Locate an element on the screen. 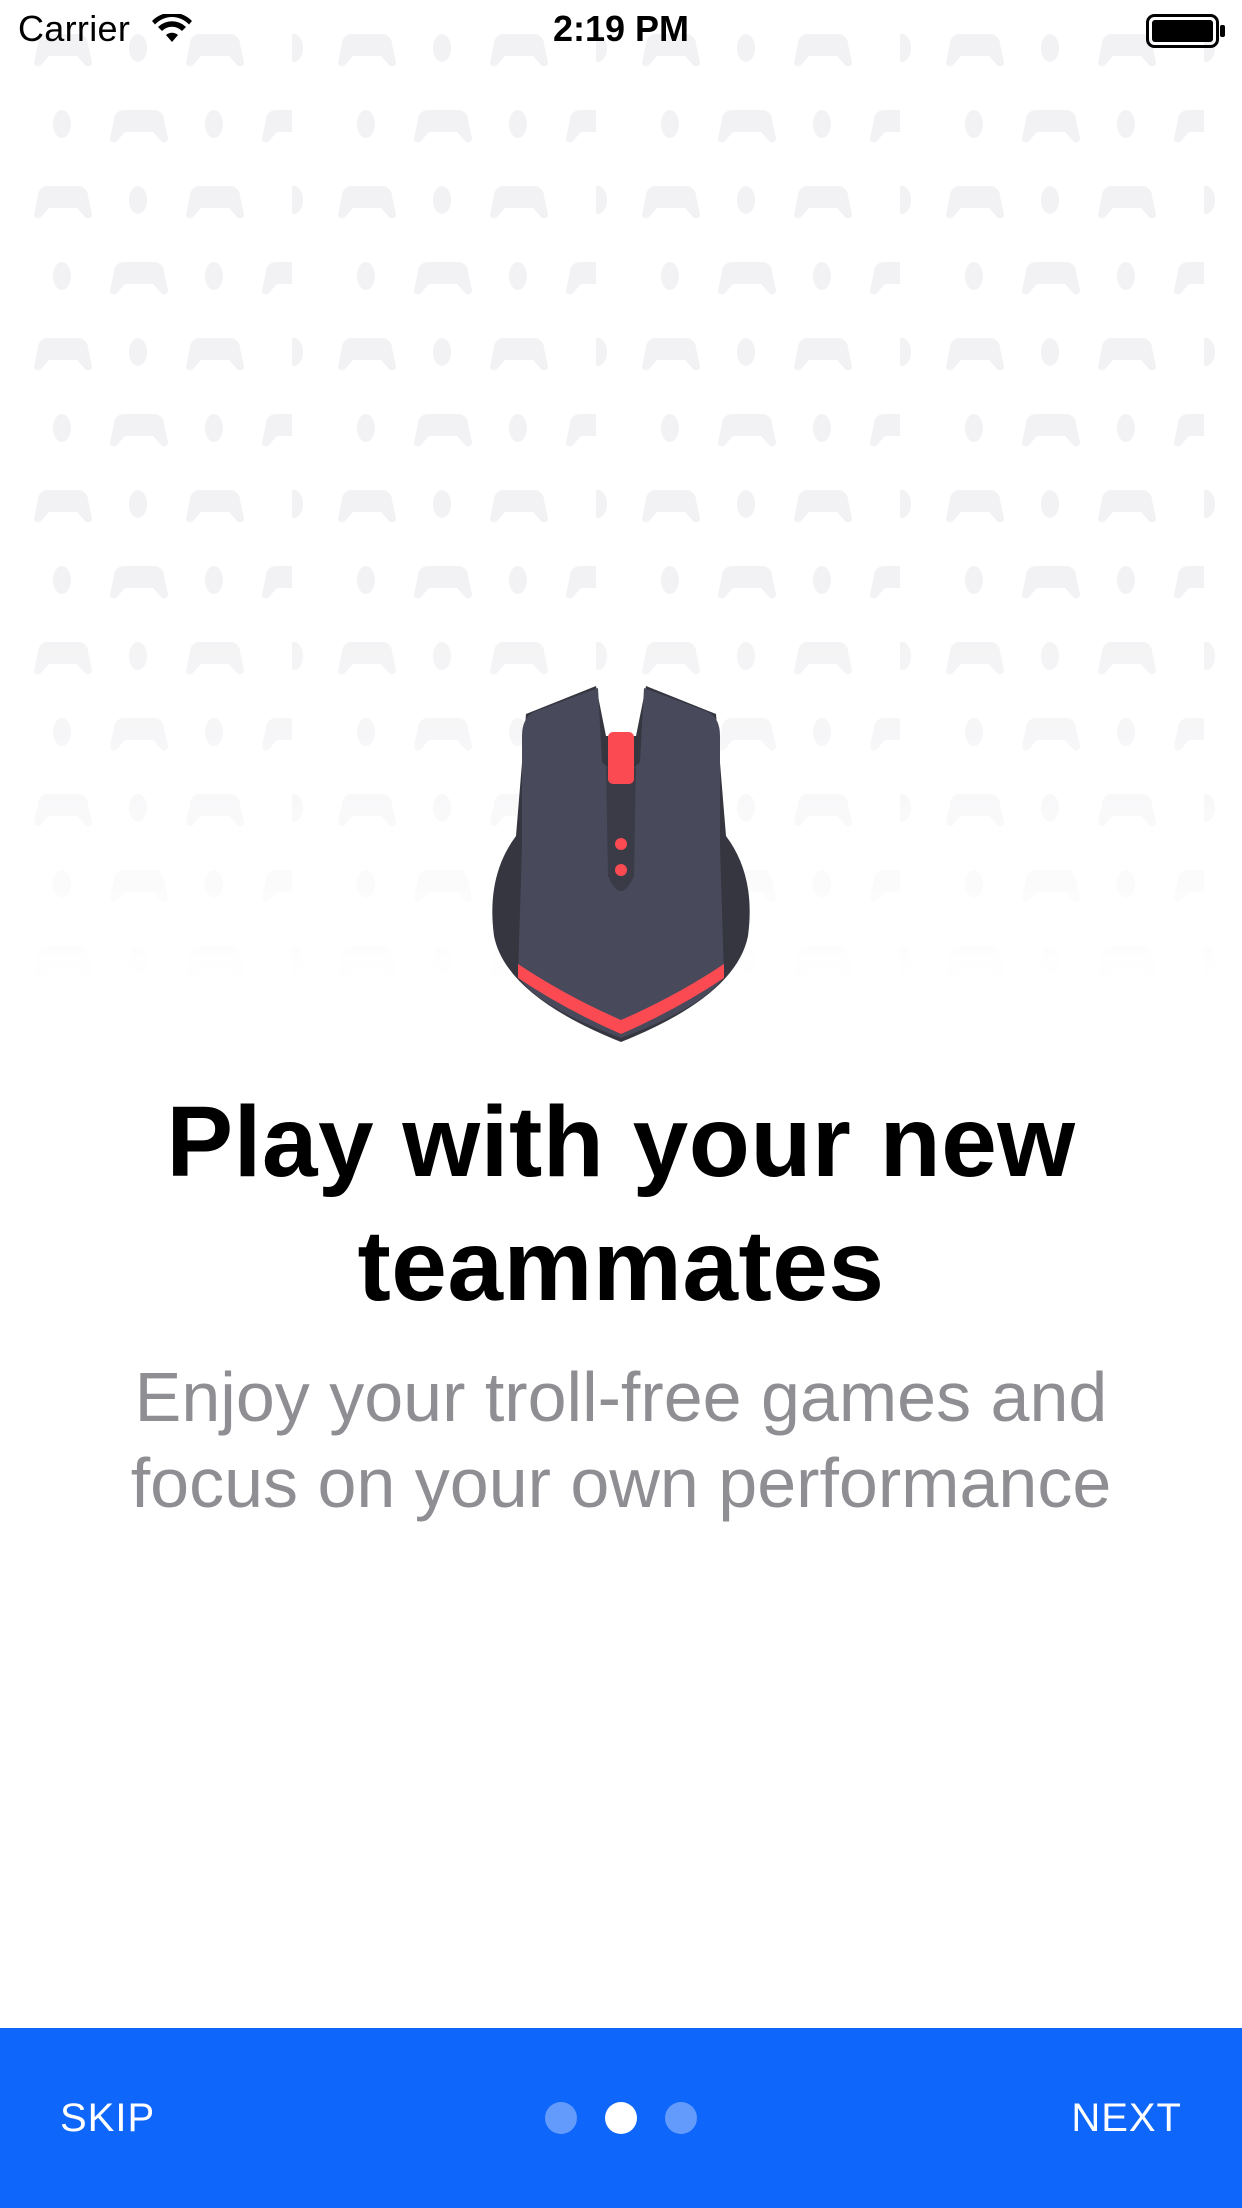 Image resolution: width=1242 pixels, height=2208 pixels. next-button: NEXT is located at coordinates (1126, 2118).